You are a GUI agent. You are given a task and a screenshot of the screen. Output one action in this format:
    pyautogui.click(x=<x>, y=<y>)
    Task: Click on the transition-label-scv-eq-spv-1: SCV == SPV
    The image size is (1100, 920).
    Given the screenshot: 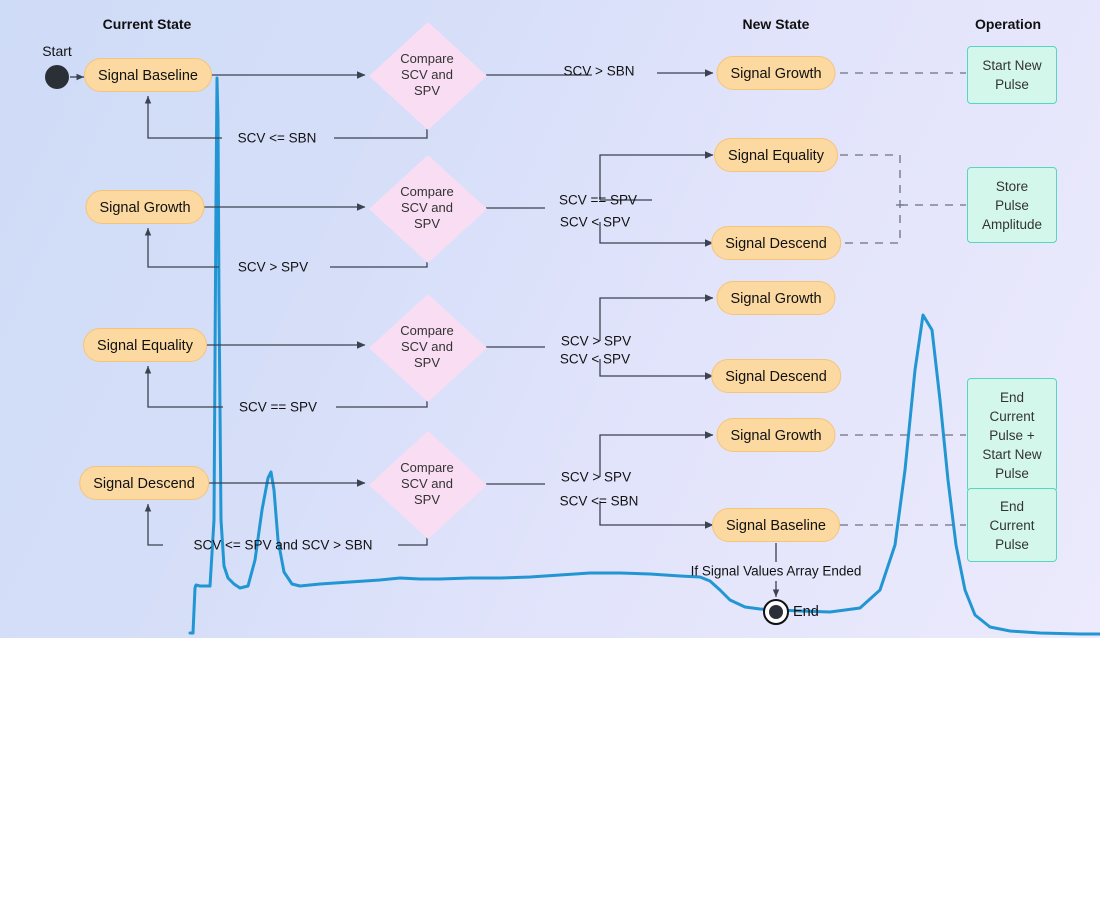 What is the action you would take?
    pyautogui.click(x=598, y=200)
    